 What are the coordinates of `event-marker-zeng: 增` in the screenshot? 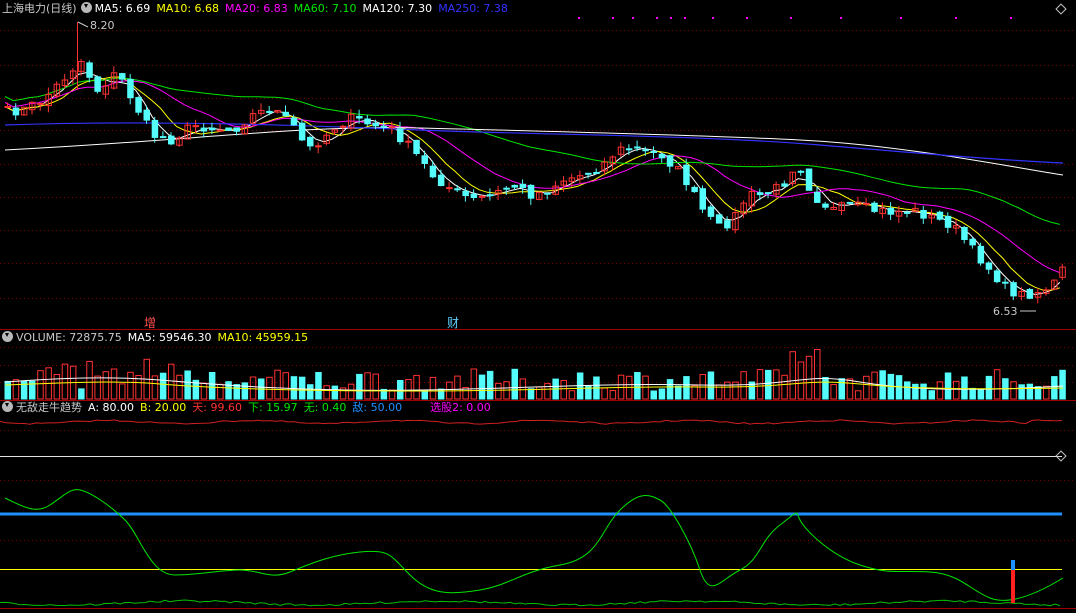 It's located at (150, 322).